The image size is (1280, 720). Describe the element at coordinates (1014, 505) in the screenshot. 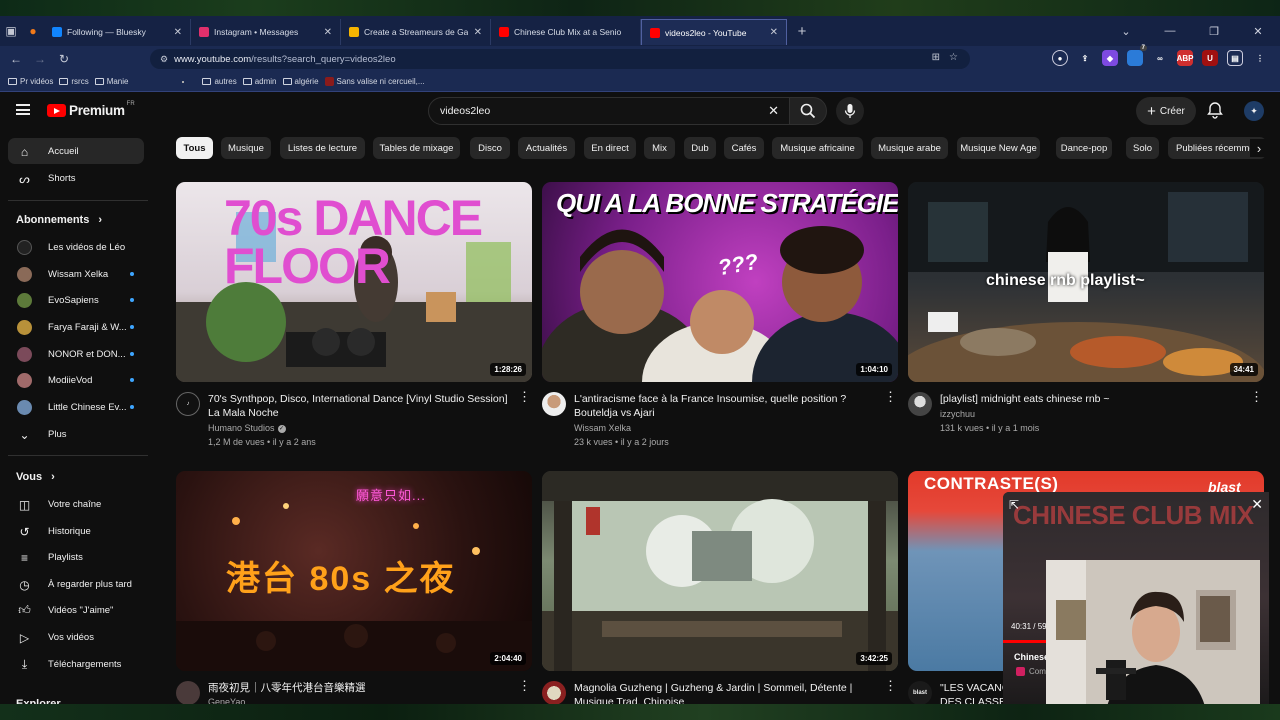

I see `expand-icon: ⇱` at that location.